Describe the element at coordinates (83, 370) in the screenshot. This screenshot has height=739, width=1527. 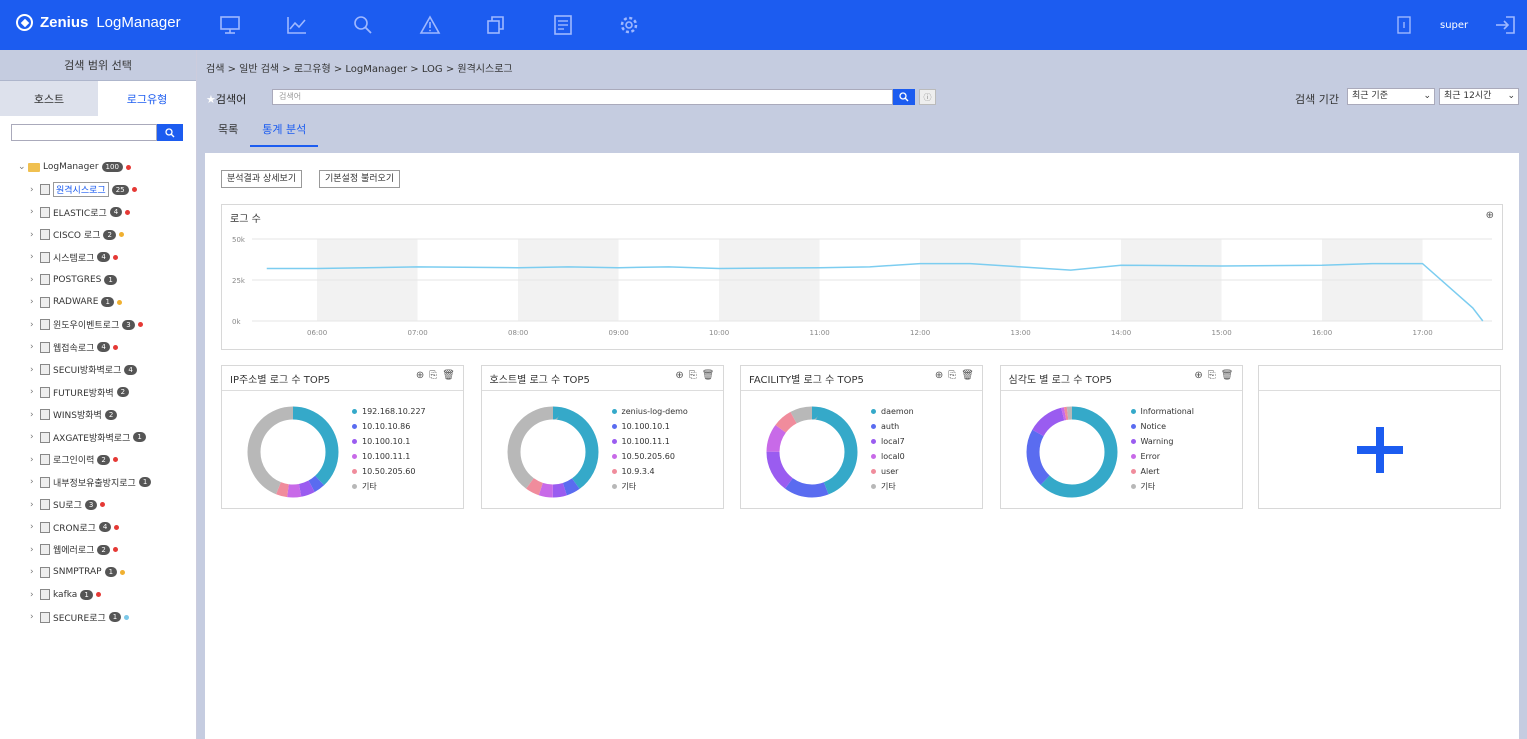
I see `tree-item: › SECUI방화벽로그 4` at that location.